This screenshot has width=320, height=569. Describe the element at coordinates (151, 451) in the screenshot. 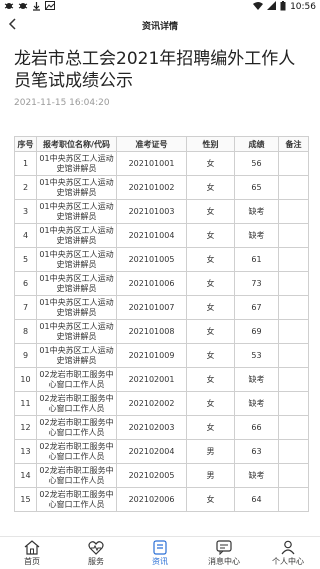

I see `table-cell: 202102004` at that location.